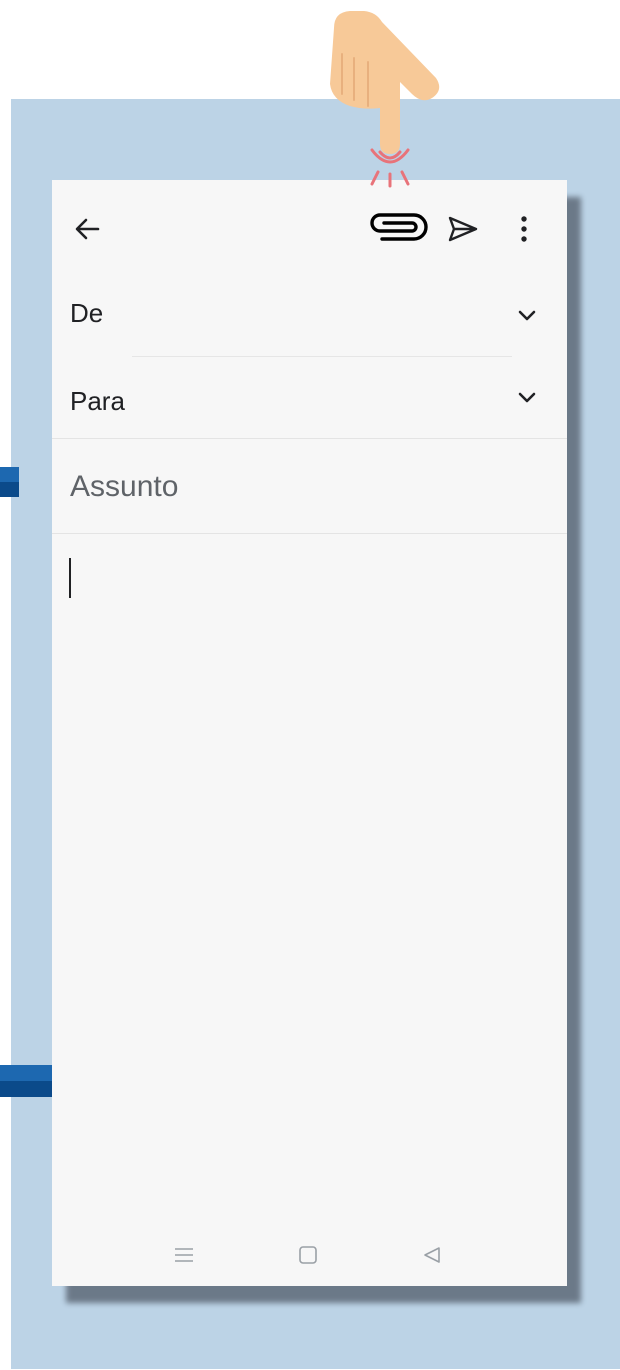 The width and height of the screenshot is (620, 1370). I want to click on square-icon, so click(308, 1255).